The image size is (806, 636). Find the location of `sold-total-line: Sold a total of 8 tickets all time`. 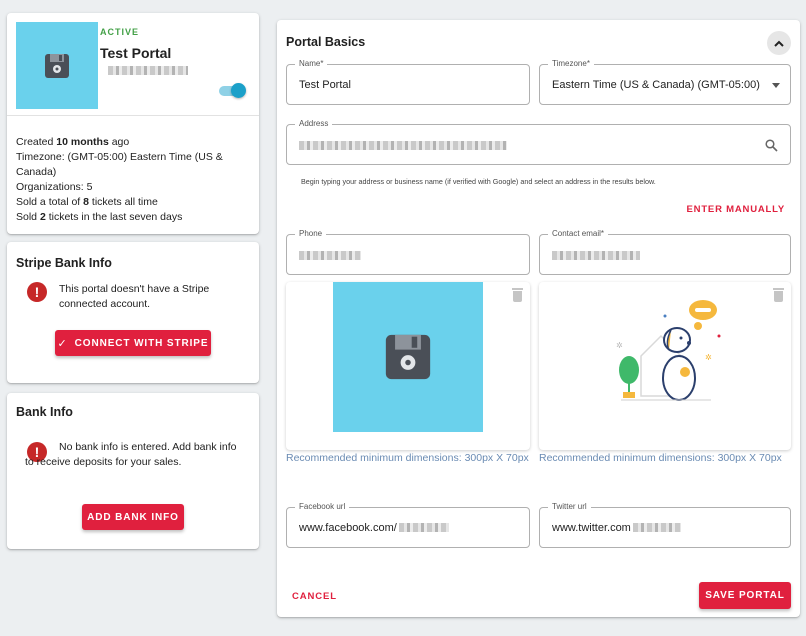

sold-total-line: Sold a total of 8 tickets all time is located at coordinates (87, 202).